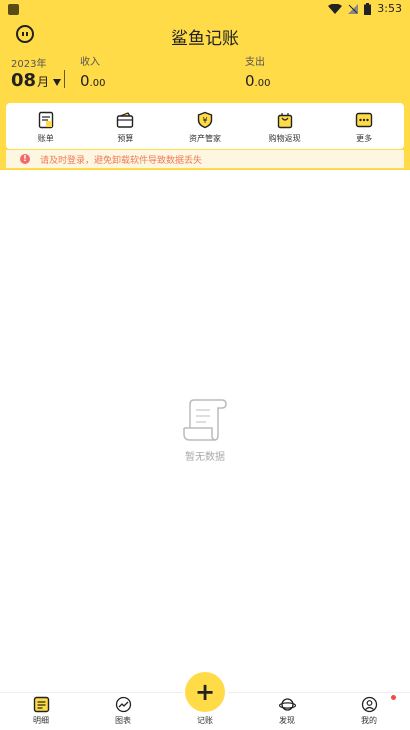  What do you see at coordinates (25, 159) in the screenshot?
I see `alert-icon: !` at bounding box center [25, 159].